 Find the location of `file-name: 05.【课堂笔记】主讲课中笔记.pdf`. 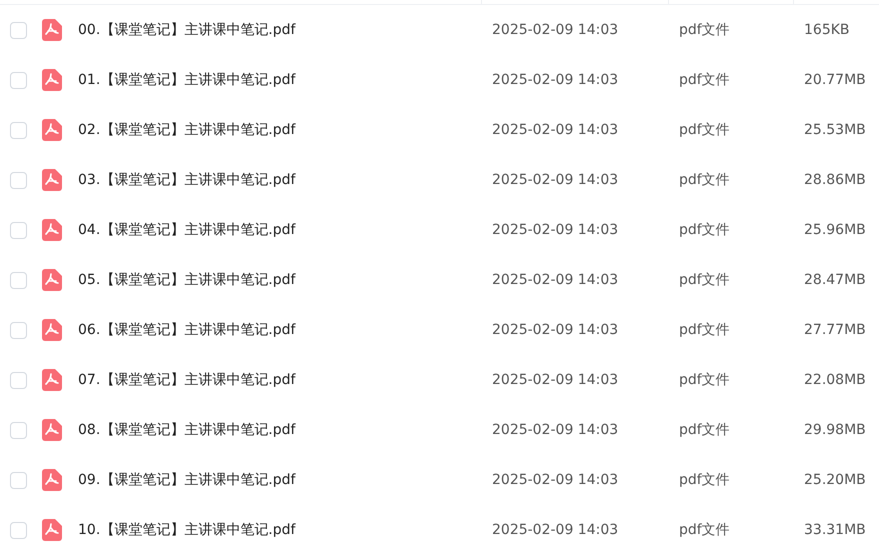

file-name: 05.【课堂笔记】主讲课中笔记.pdf is located at coordinates (187, 280).